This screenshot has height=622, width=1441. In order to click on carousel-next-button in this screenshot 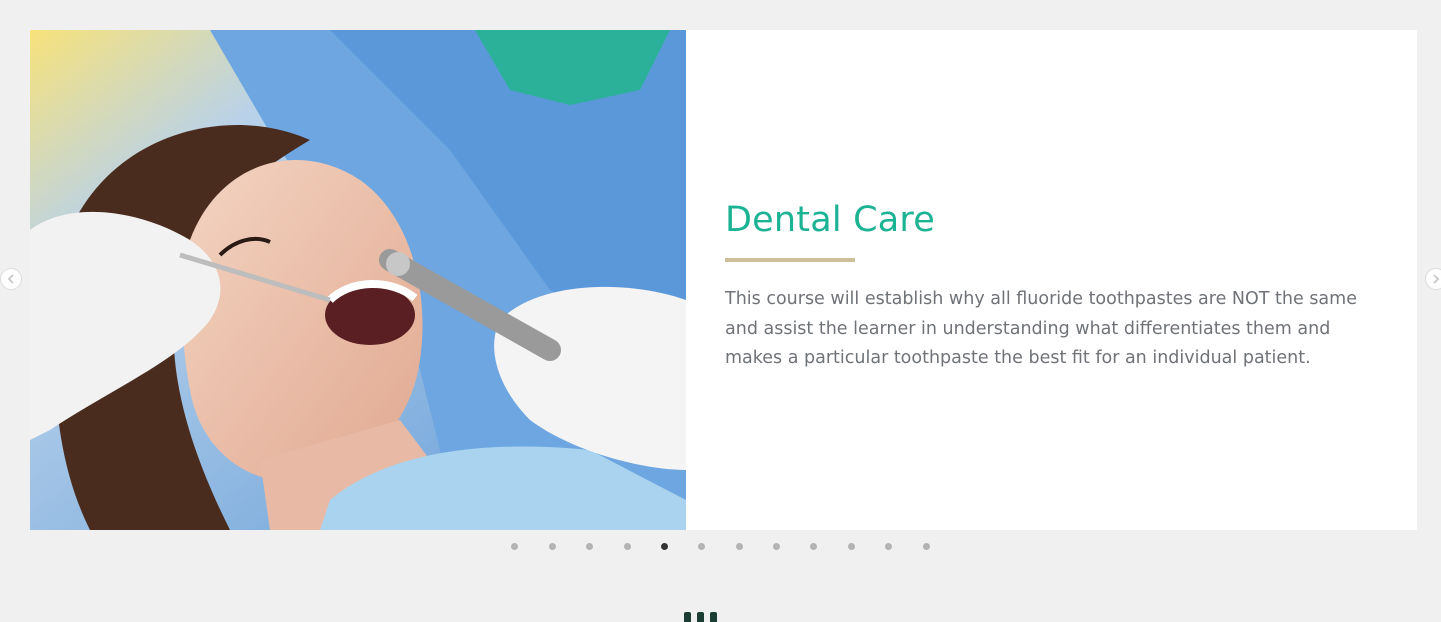, I will do `click(1433, 279)`.